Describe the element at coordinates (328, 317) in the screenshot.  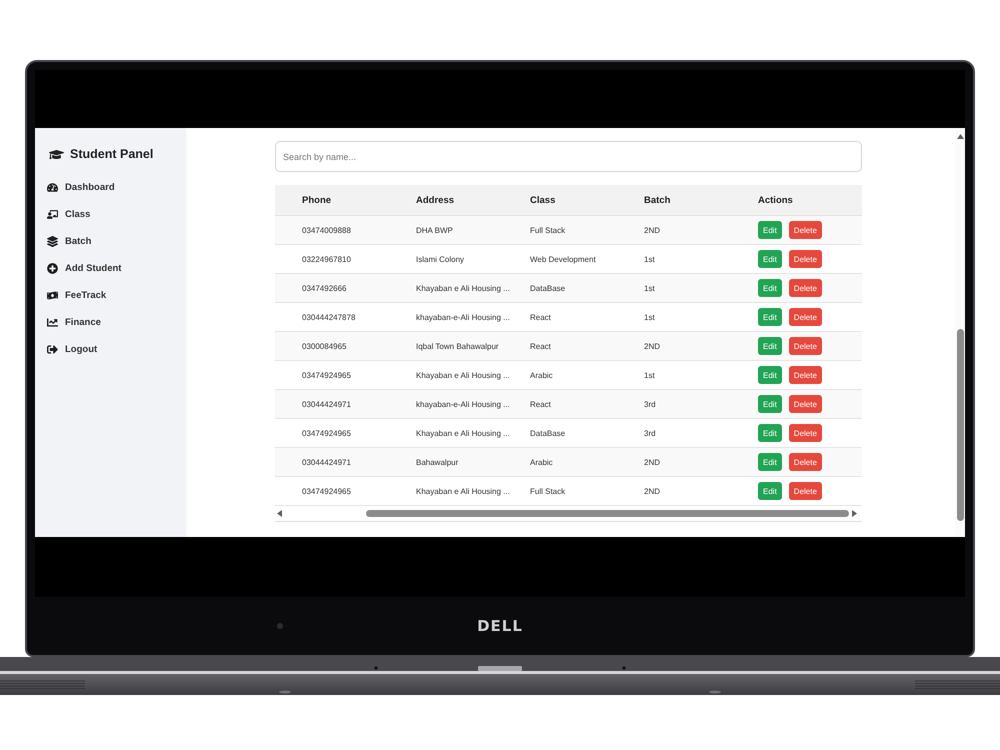
I see `table-cell-text: 030444247878` at that location.